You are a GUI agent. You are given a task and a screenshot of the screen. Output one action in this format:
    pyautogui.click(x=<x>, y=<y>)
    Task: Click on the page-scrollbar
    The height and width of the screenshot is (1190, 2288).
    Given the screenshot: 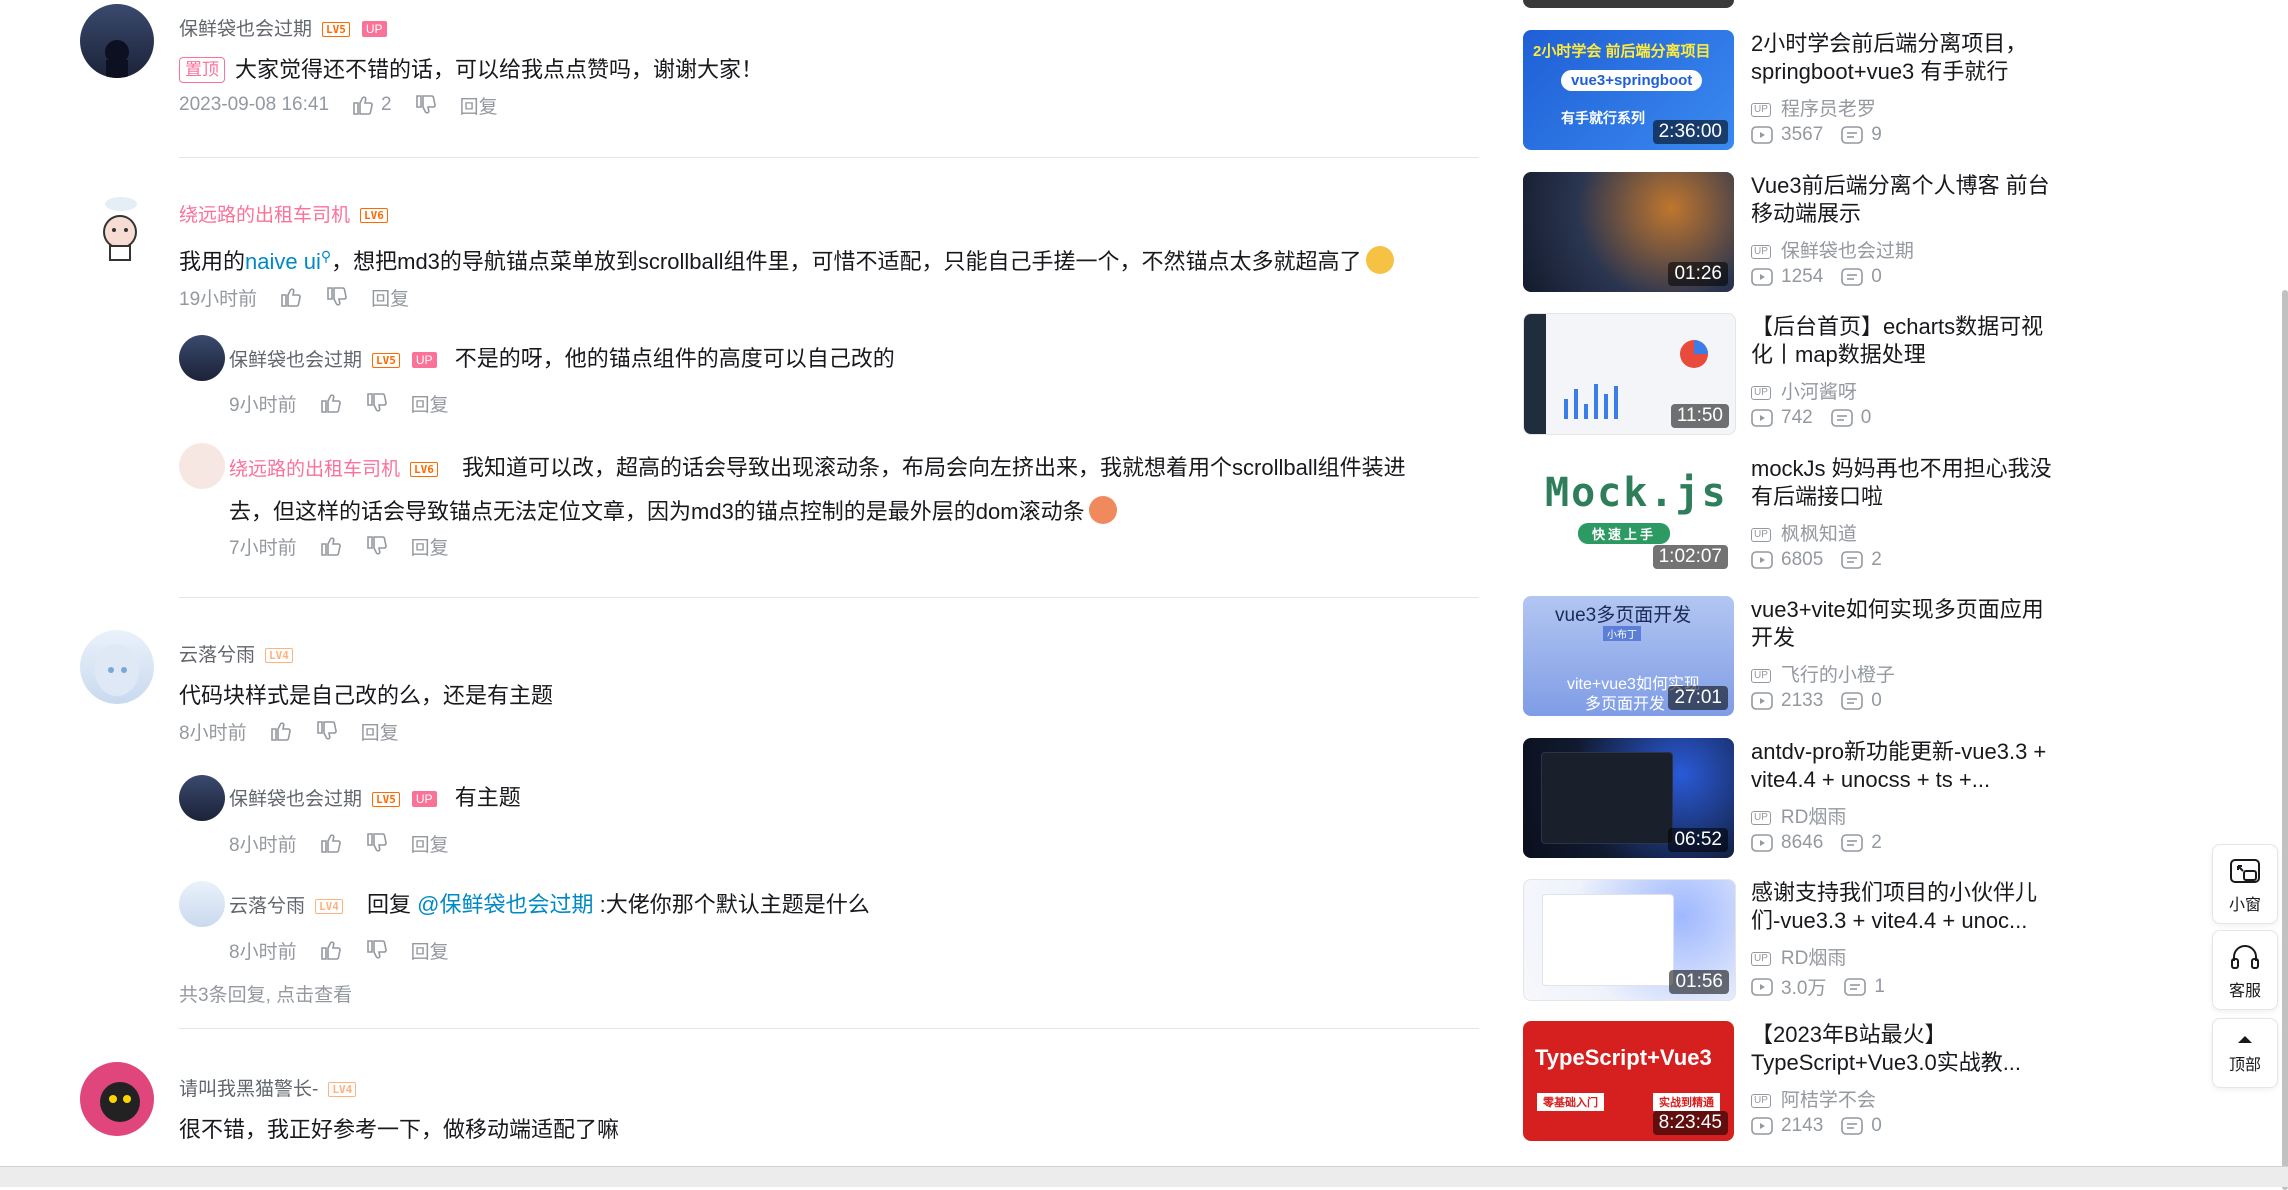 What is the action you would take?
    pyautogui.click(x=2285, y=740)
    